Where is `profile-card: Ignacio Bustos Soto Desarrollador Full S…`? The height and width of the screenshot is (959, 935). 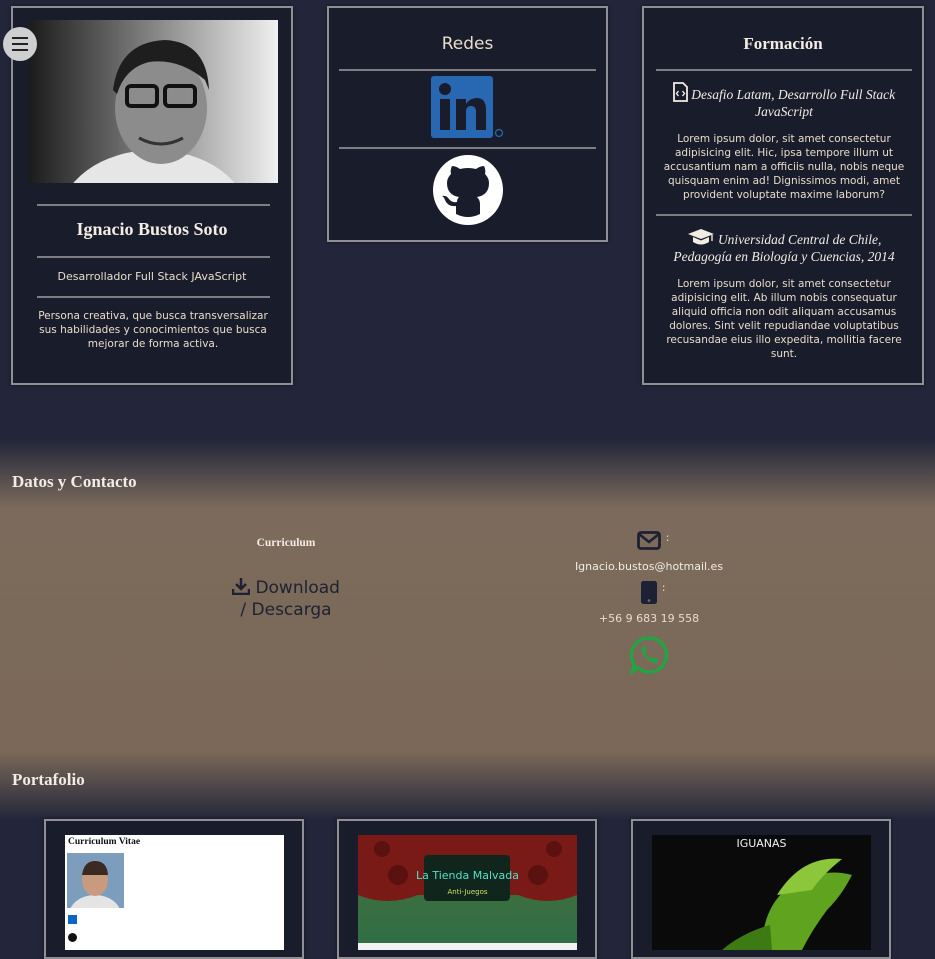
profile-card: Ignacio Bustos Soto Desarrollador Full S… is located at coordinates (152, 195).